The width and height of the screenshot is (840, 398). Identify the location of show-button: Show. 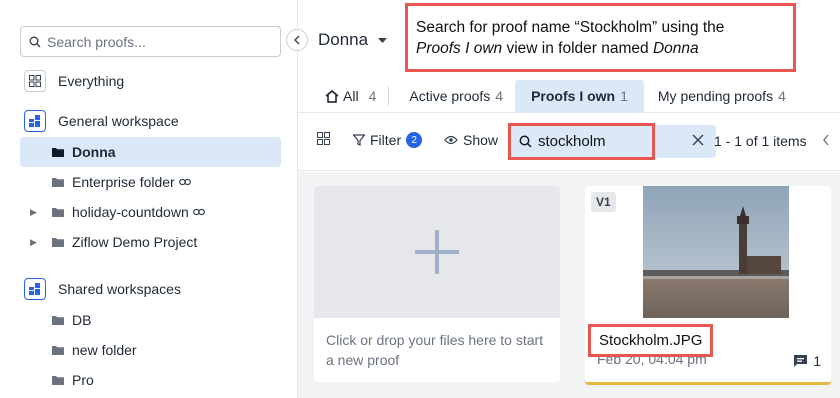
(471, 140).